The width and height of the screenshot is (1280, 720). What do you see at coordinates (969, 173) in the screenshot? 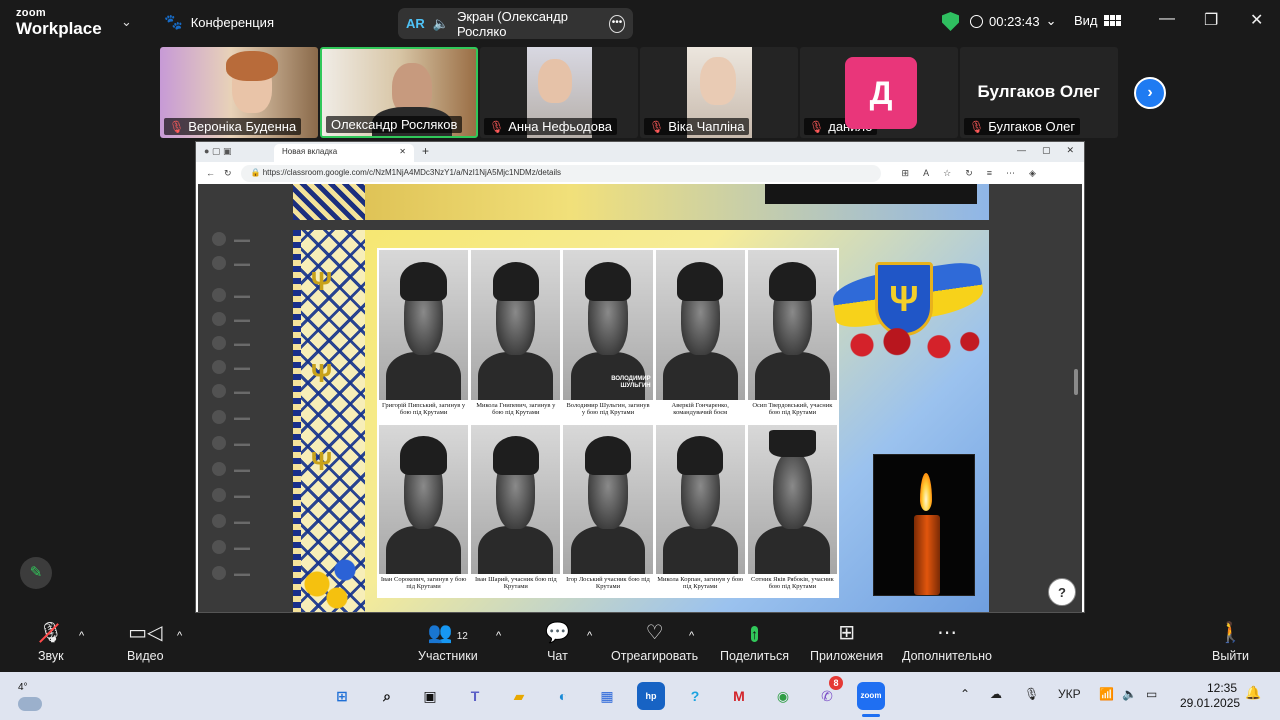
I see `refresh-extension-icon: ↻` at bounding box center [969, 173].